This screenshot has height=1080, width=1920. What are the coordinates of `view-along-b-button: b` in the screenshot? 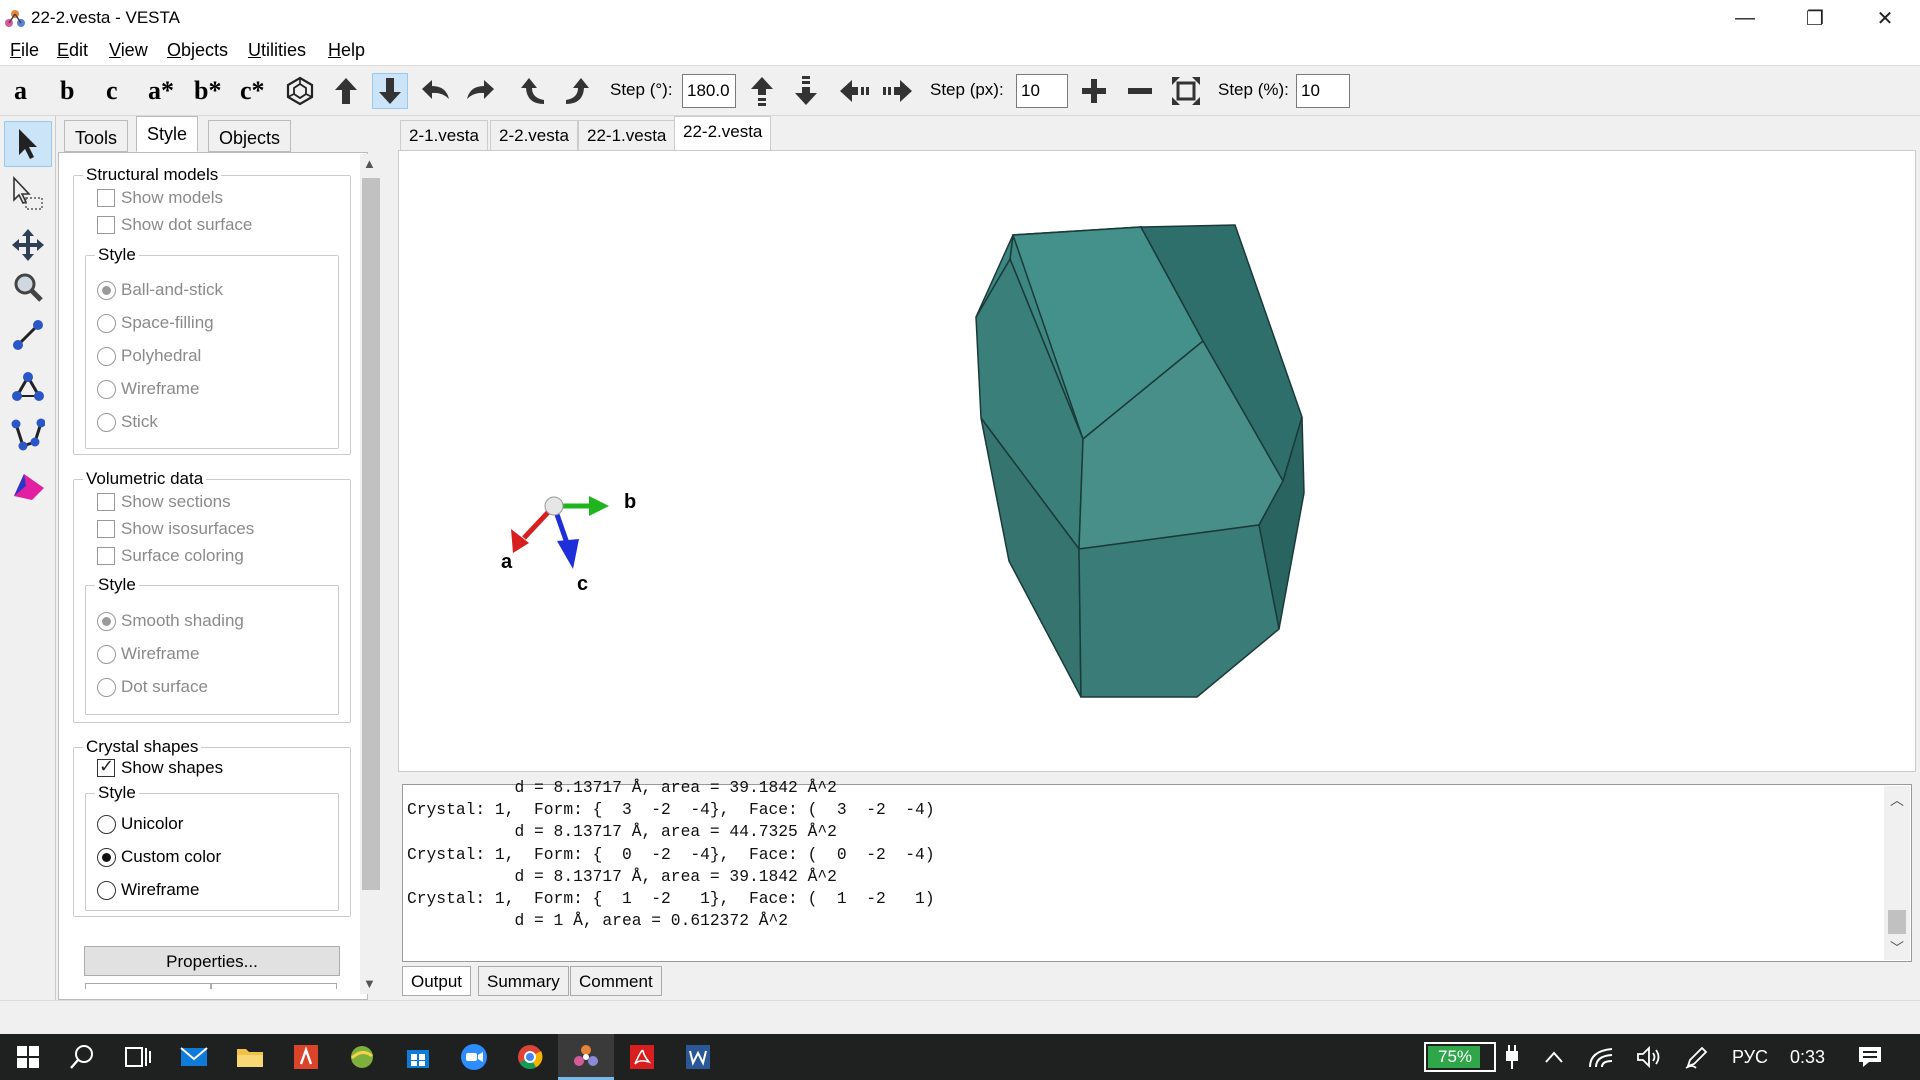 It's located at (67, 91).